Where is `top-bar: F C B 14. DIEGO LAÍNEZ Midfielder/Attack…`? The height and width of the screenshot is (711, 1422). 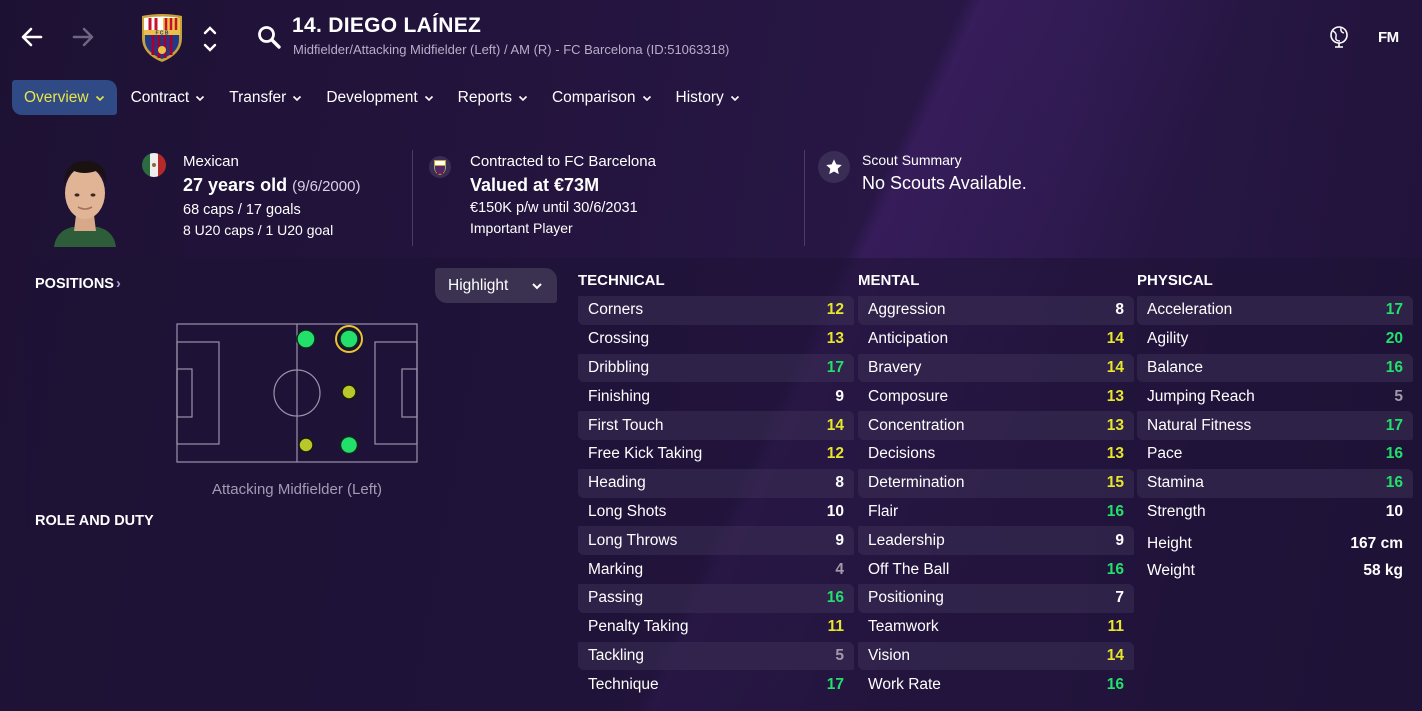
top-bar: F C B 14. DIEGO LAÍNEZ Midfielder/Attack… is located at coordinates (711, 39).